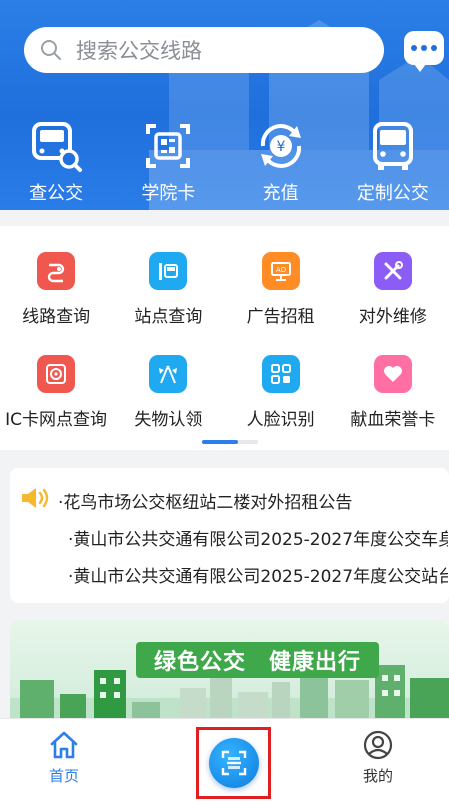 The height and width of the screenshot is (802, 449). I want to click on tab-home: 首页, so click(64, 757).